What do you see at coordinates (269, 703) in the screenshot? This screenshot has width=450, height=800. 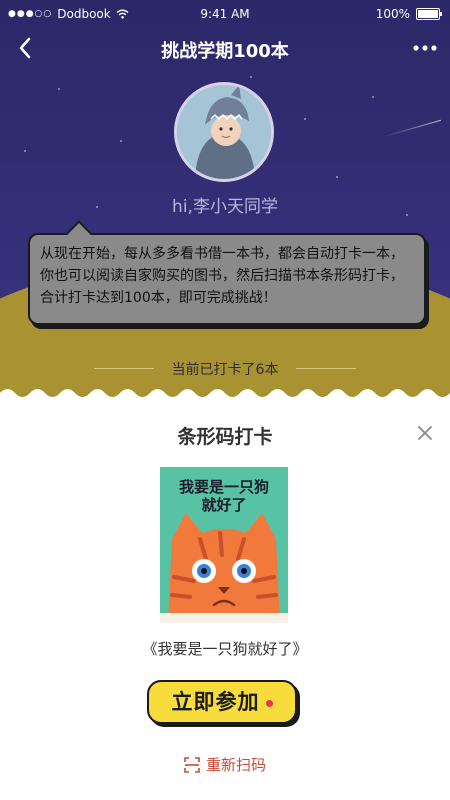 I see `notification-dot` at bounding box center [269, 703].